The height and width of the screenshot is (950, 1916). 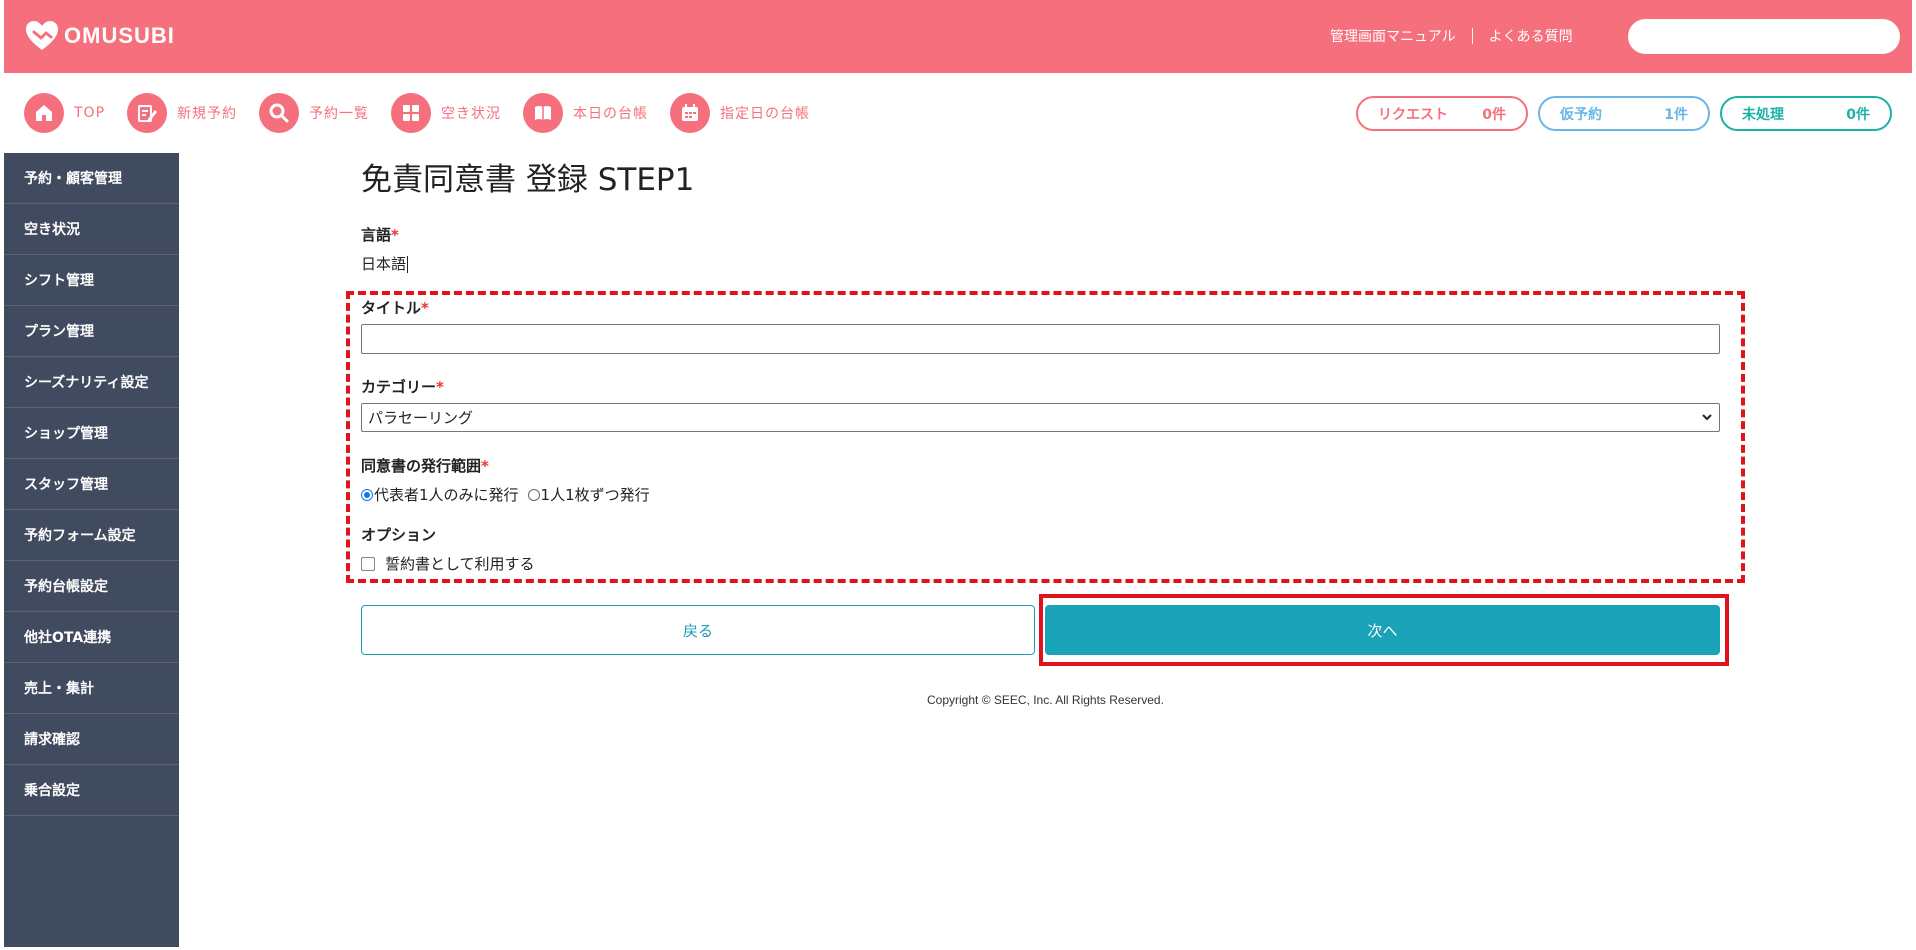 I want to click on pledge-checkbox-label: 誓約書として利用する, so click(x=460, y=564).